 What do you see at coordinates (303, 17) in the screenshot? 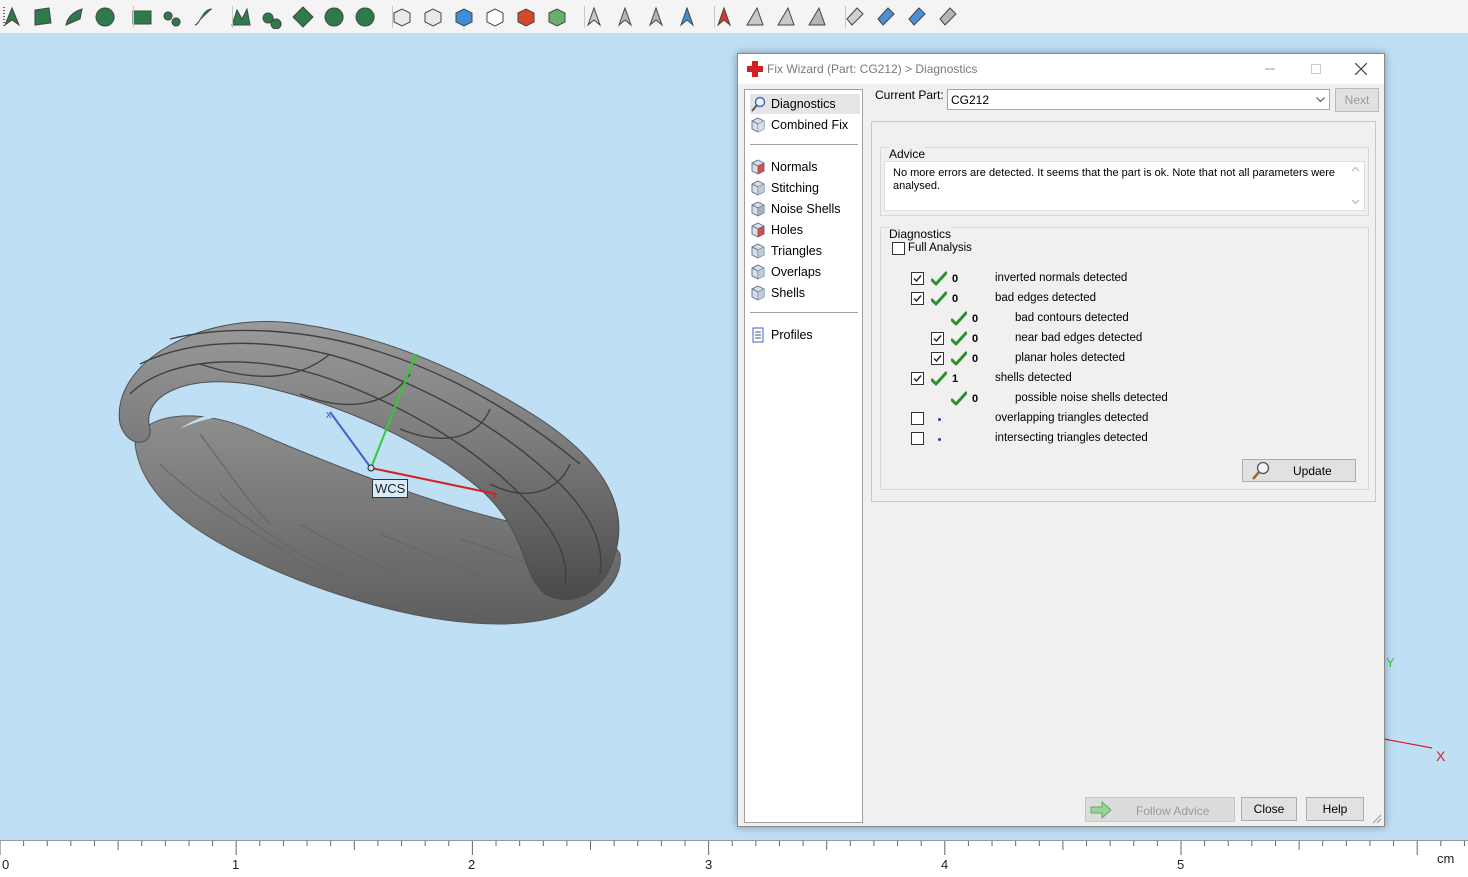
I see `flood-select-icon` at bounding box center [303, 17].